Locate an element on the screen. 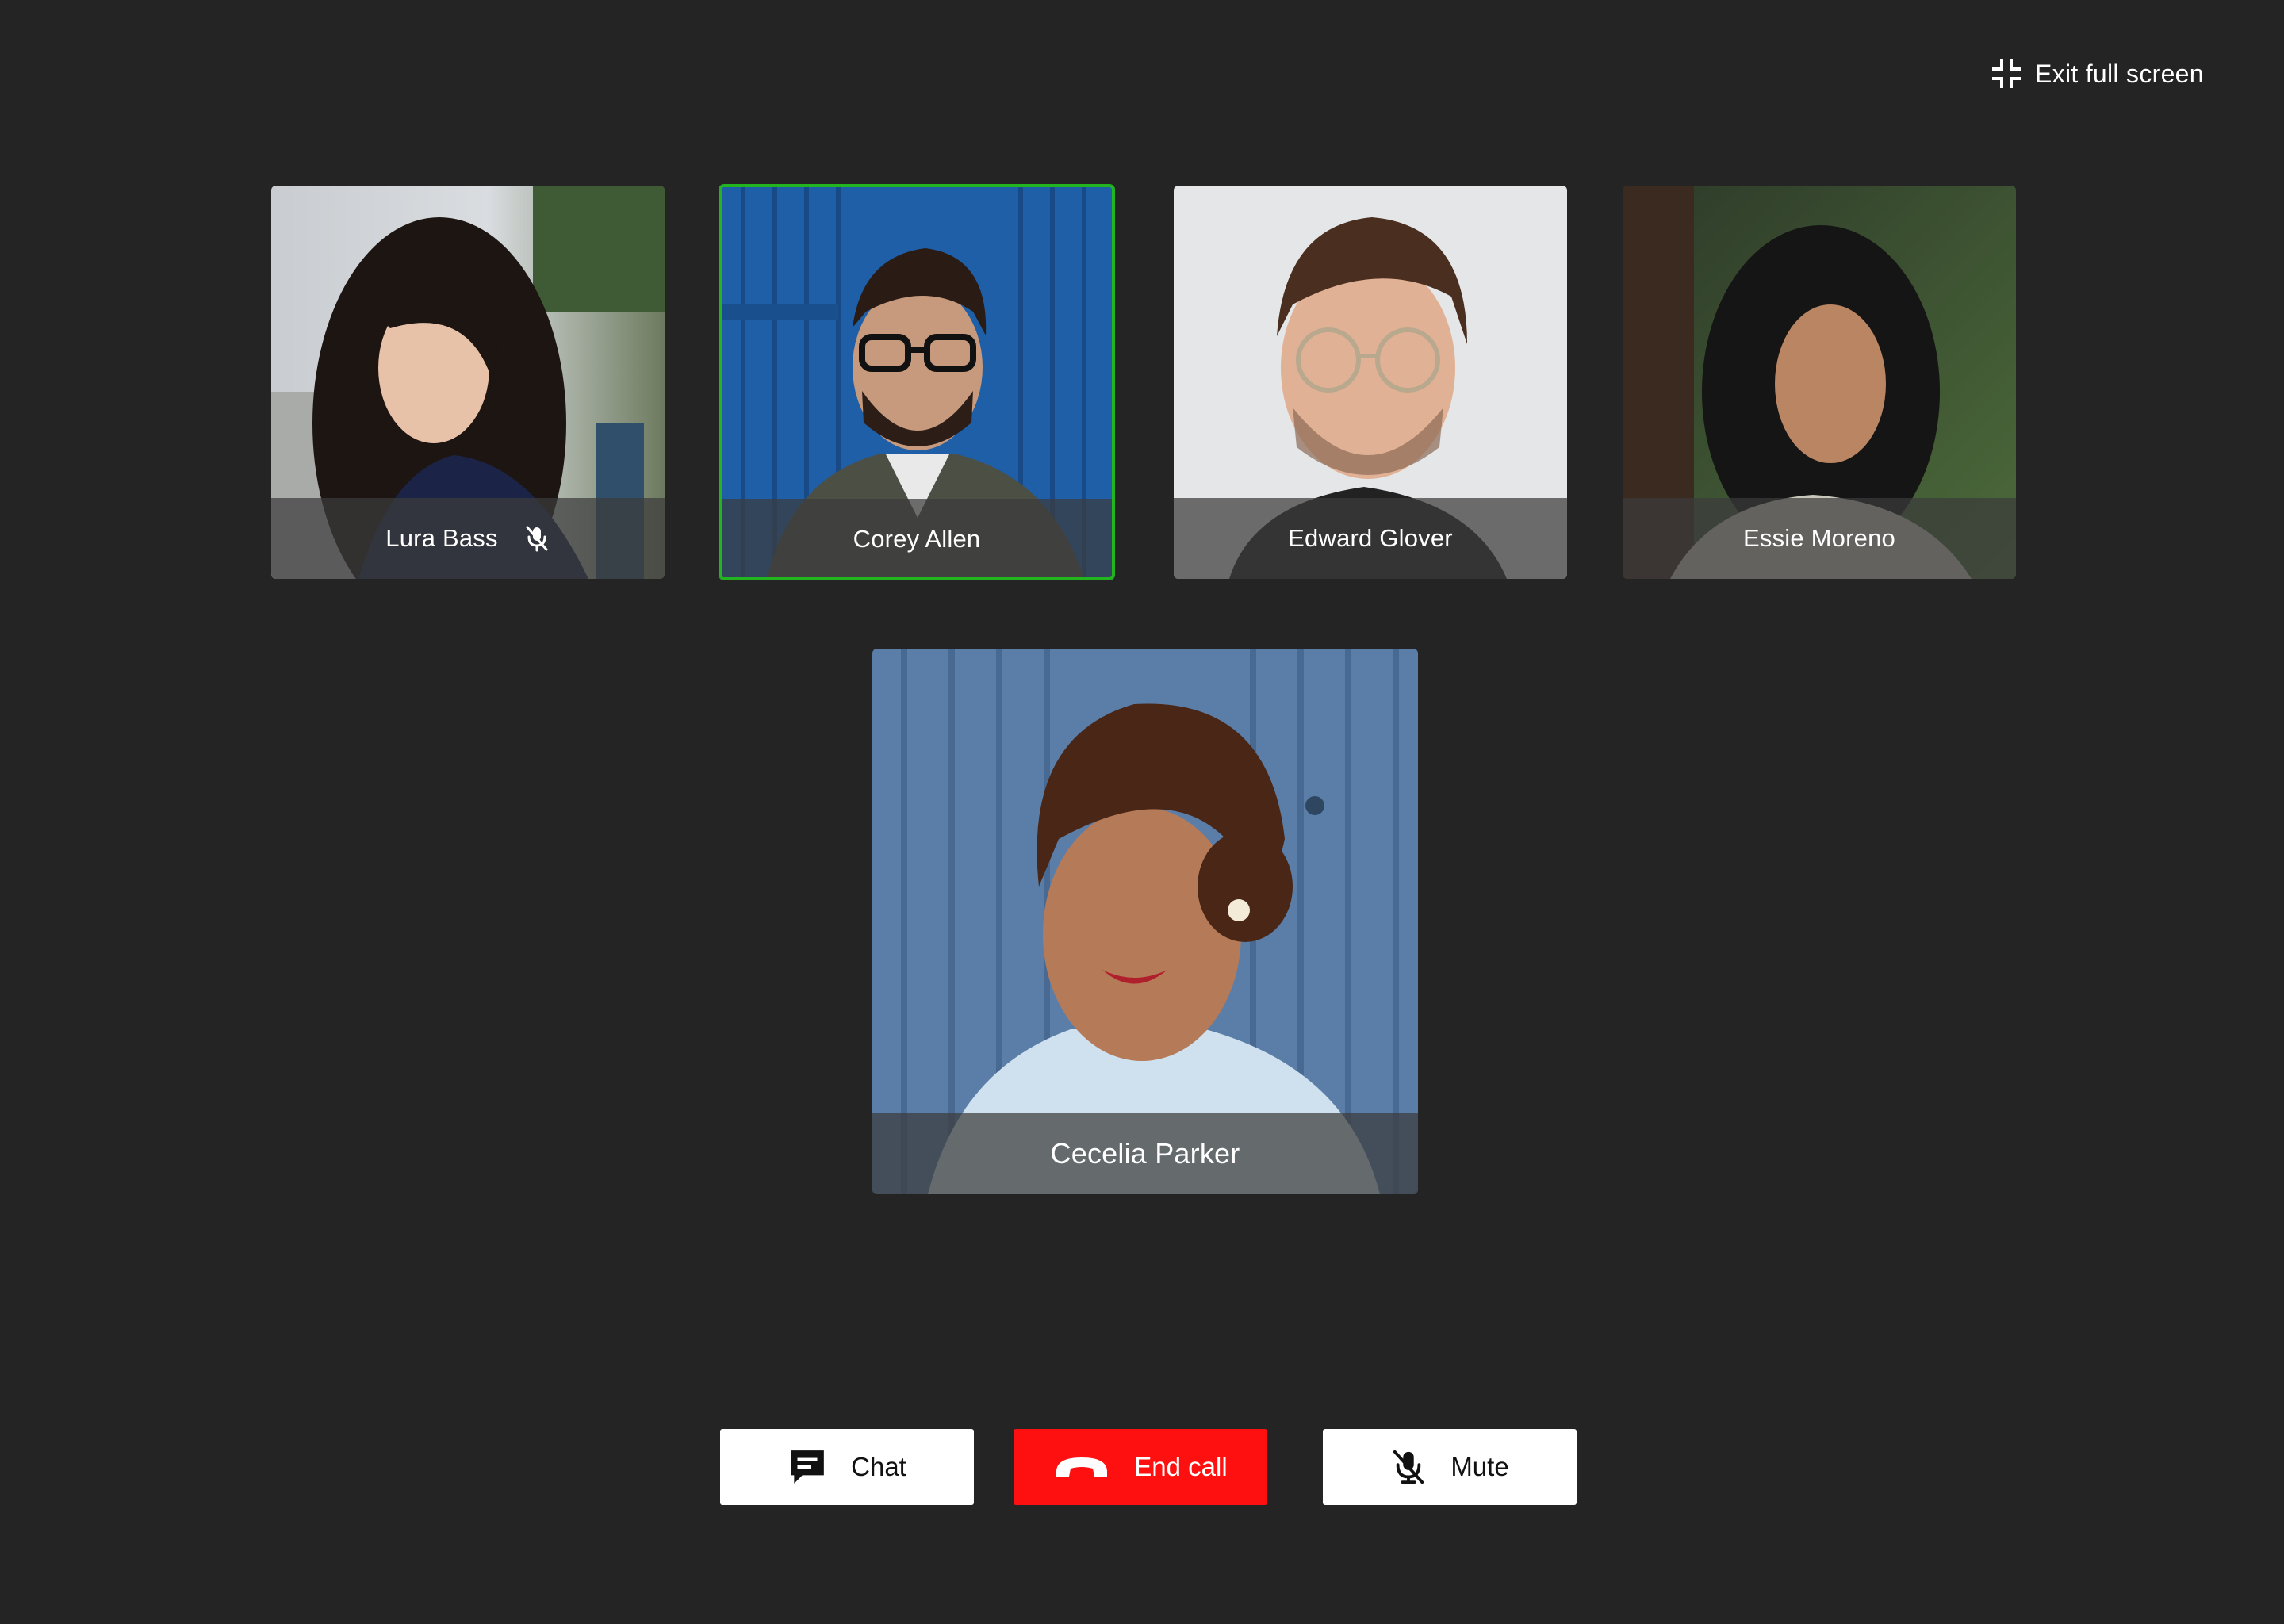 This screenshot has height=1624, width=2284. participant-name: Cecelia Parker is located at coordinates (1145, 1153).